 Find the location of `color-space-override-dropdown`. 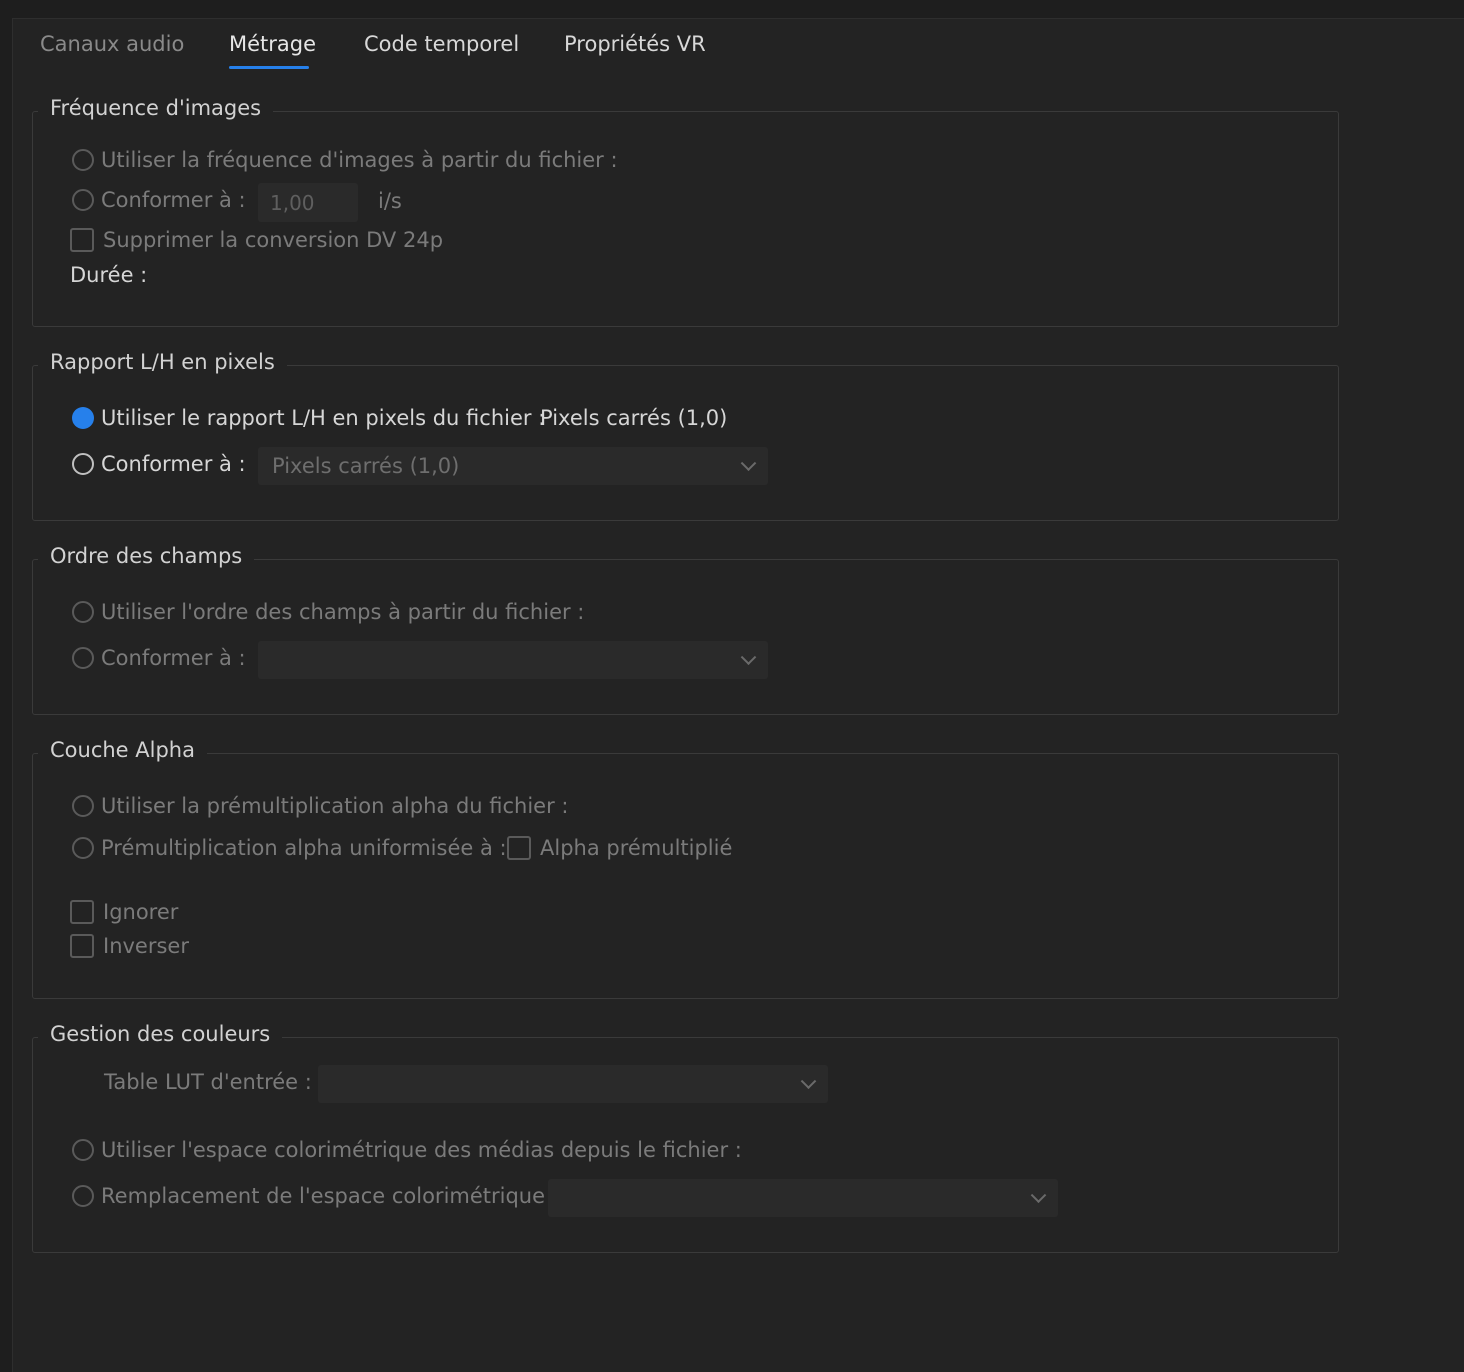

color-space-override-dropdown is located at coordinates (803, 1198).